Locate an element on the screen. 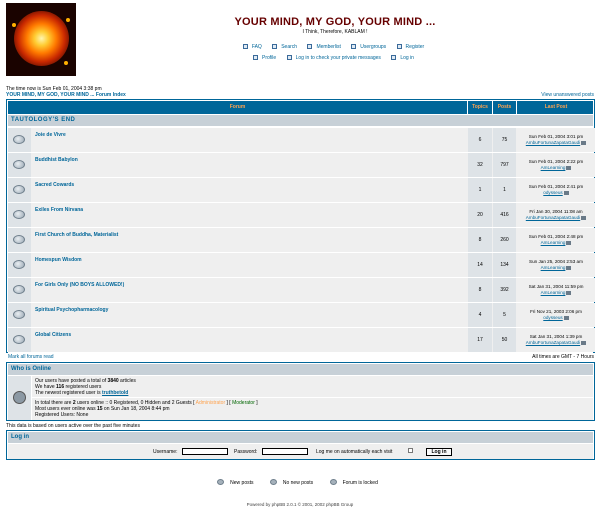 This screenshot has height=511, width=600. legend-no-new-posts: No new posts is located at coordinates (293, 482).